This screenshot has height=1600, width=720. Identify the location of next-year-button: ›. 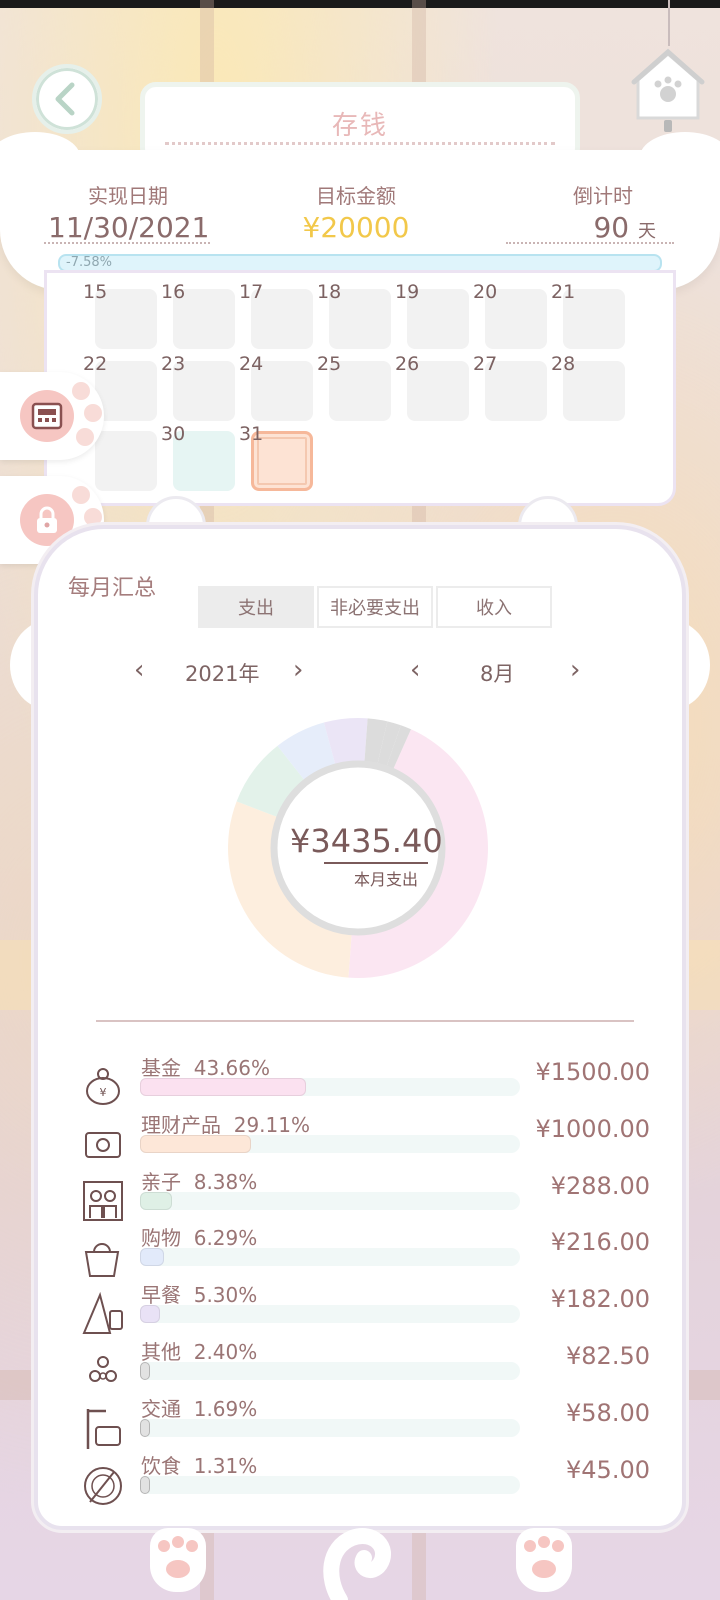
(298, 670).